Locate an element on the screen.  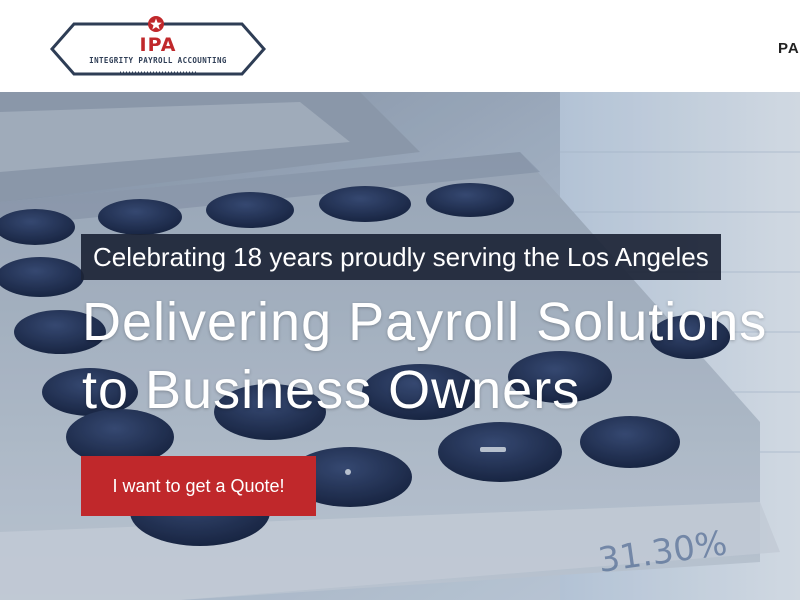
hero-headline-line2: to Business Owners is located at coordinates (331, 390).